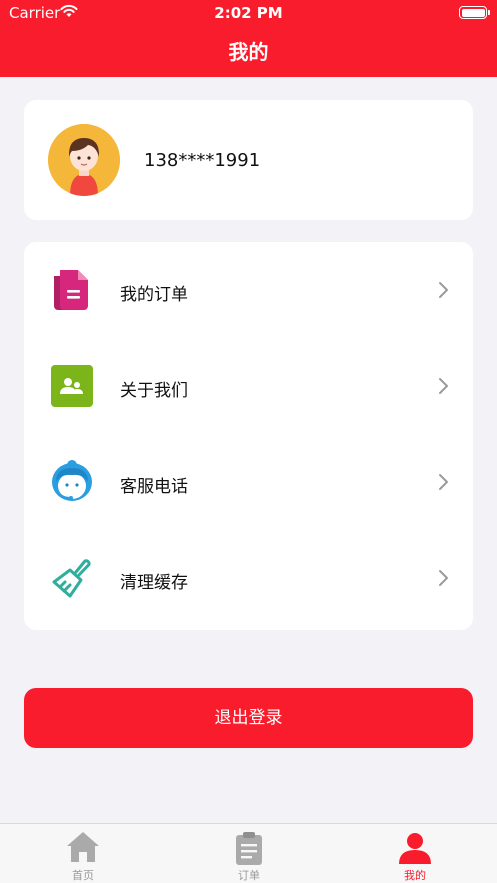 The image size is (497, 883). What do you see at coordinates (72, 482) in the screenshot?
I see `customer-service-icon` at bounding box center [72, 482].